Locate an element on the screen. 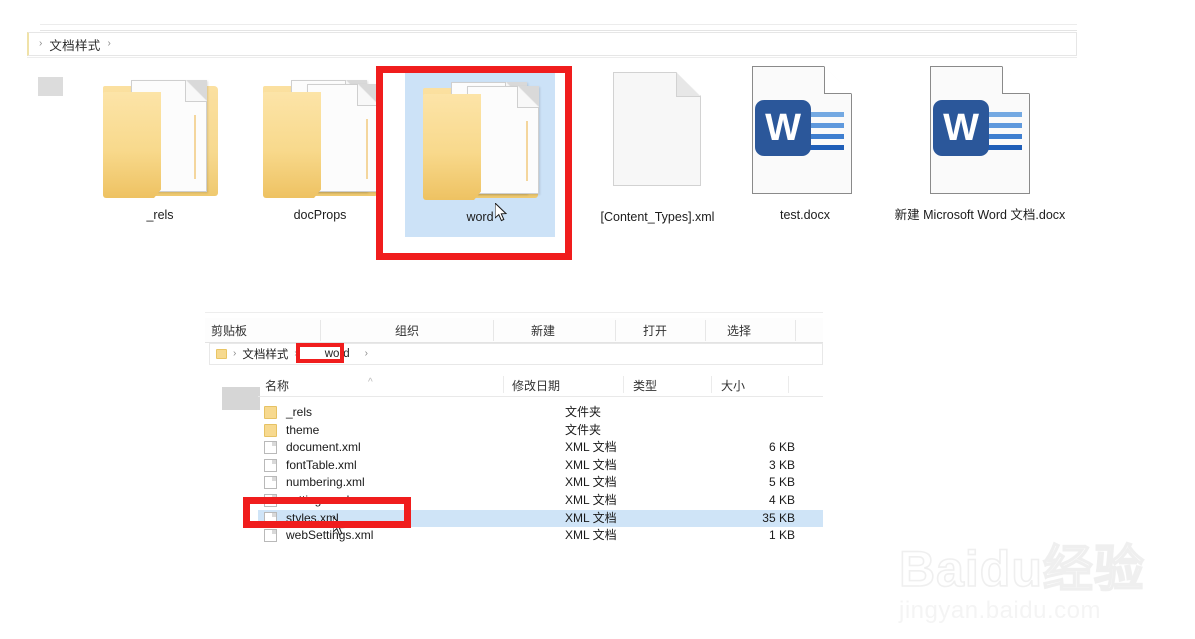 This screenshot has width=1195, height=639. file-item-new-word-docx: W 新建 Microsoft Word 文档.docx is located at coordinates (980, 140).